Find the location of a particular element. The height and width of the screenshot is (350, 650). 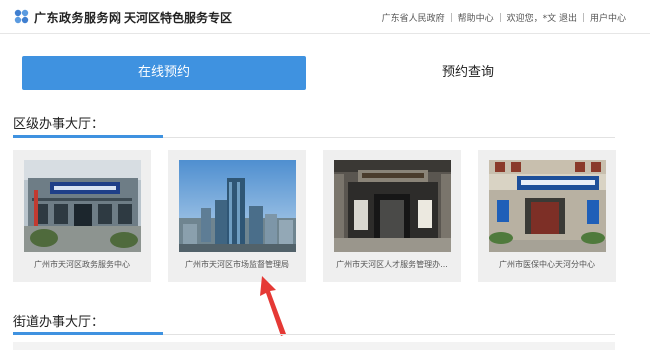

top-links: 广东省人民政府 帮助中心 欢迎您，*文 退出 用户中心 is located at coordinates (504, 17).